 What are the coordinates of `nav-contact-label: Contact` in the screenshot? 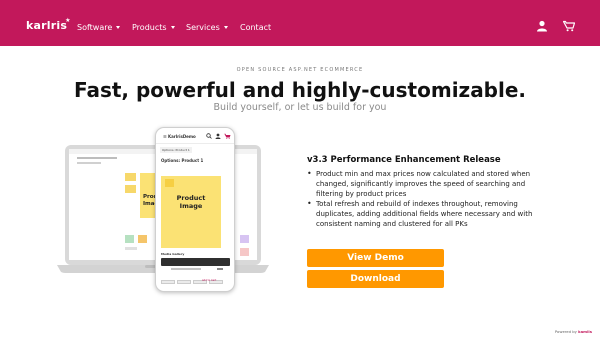 It's located at (255, 27).